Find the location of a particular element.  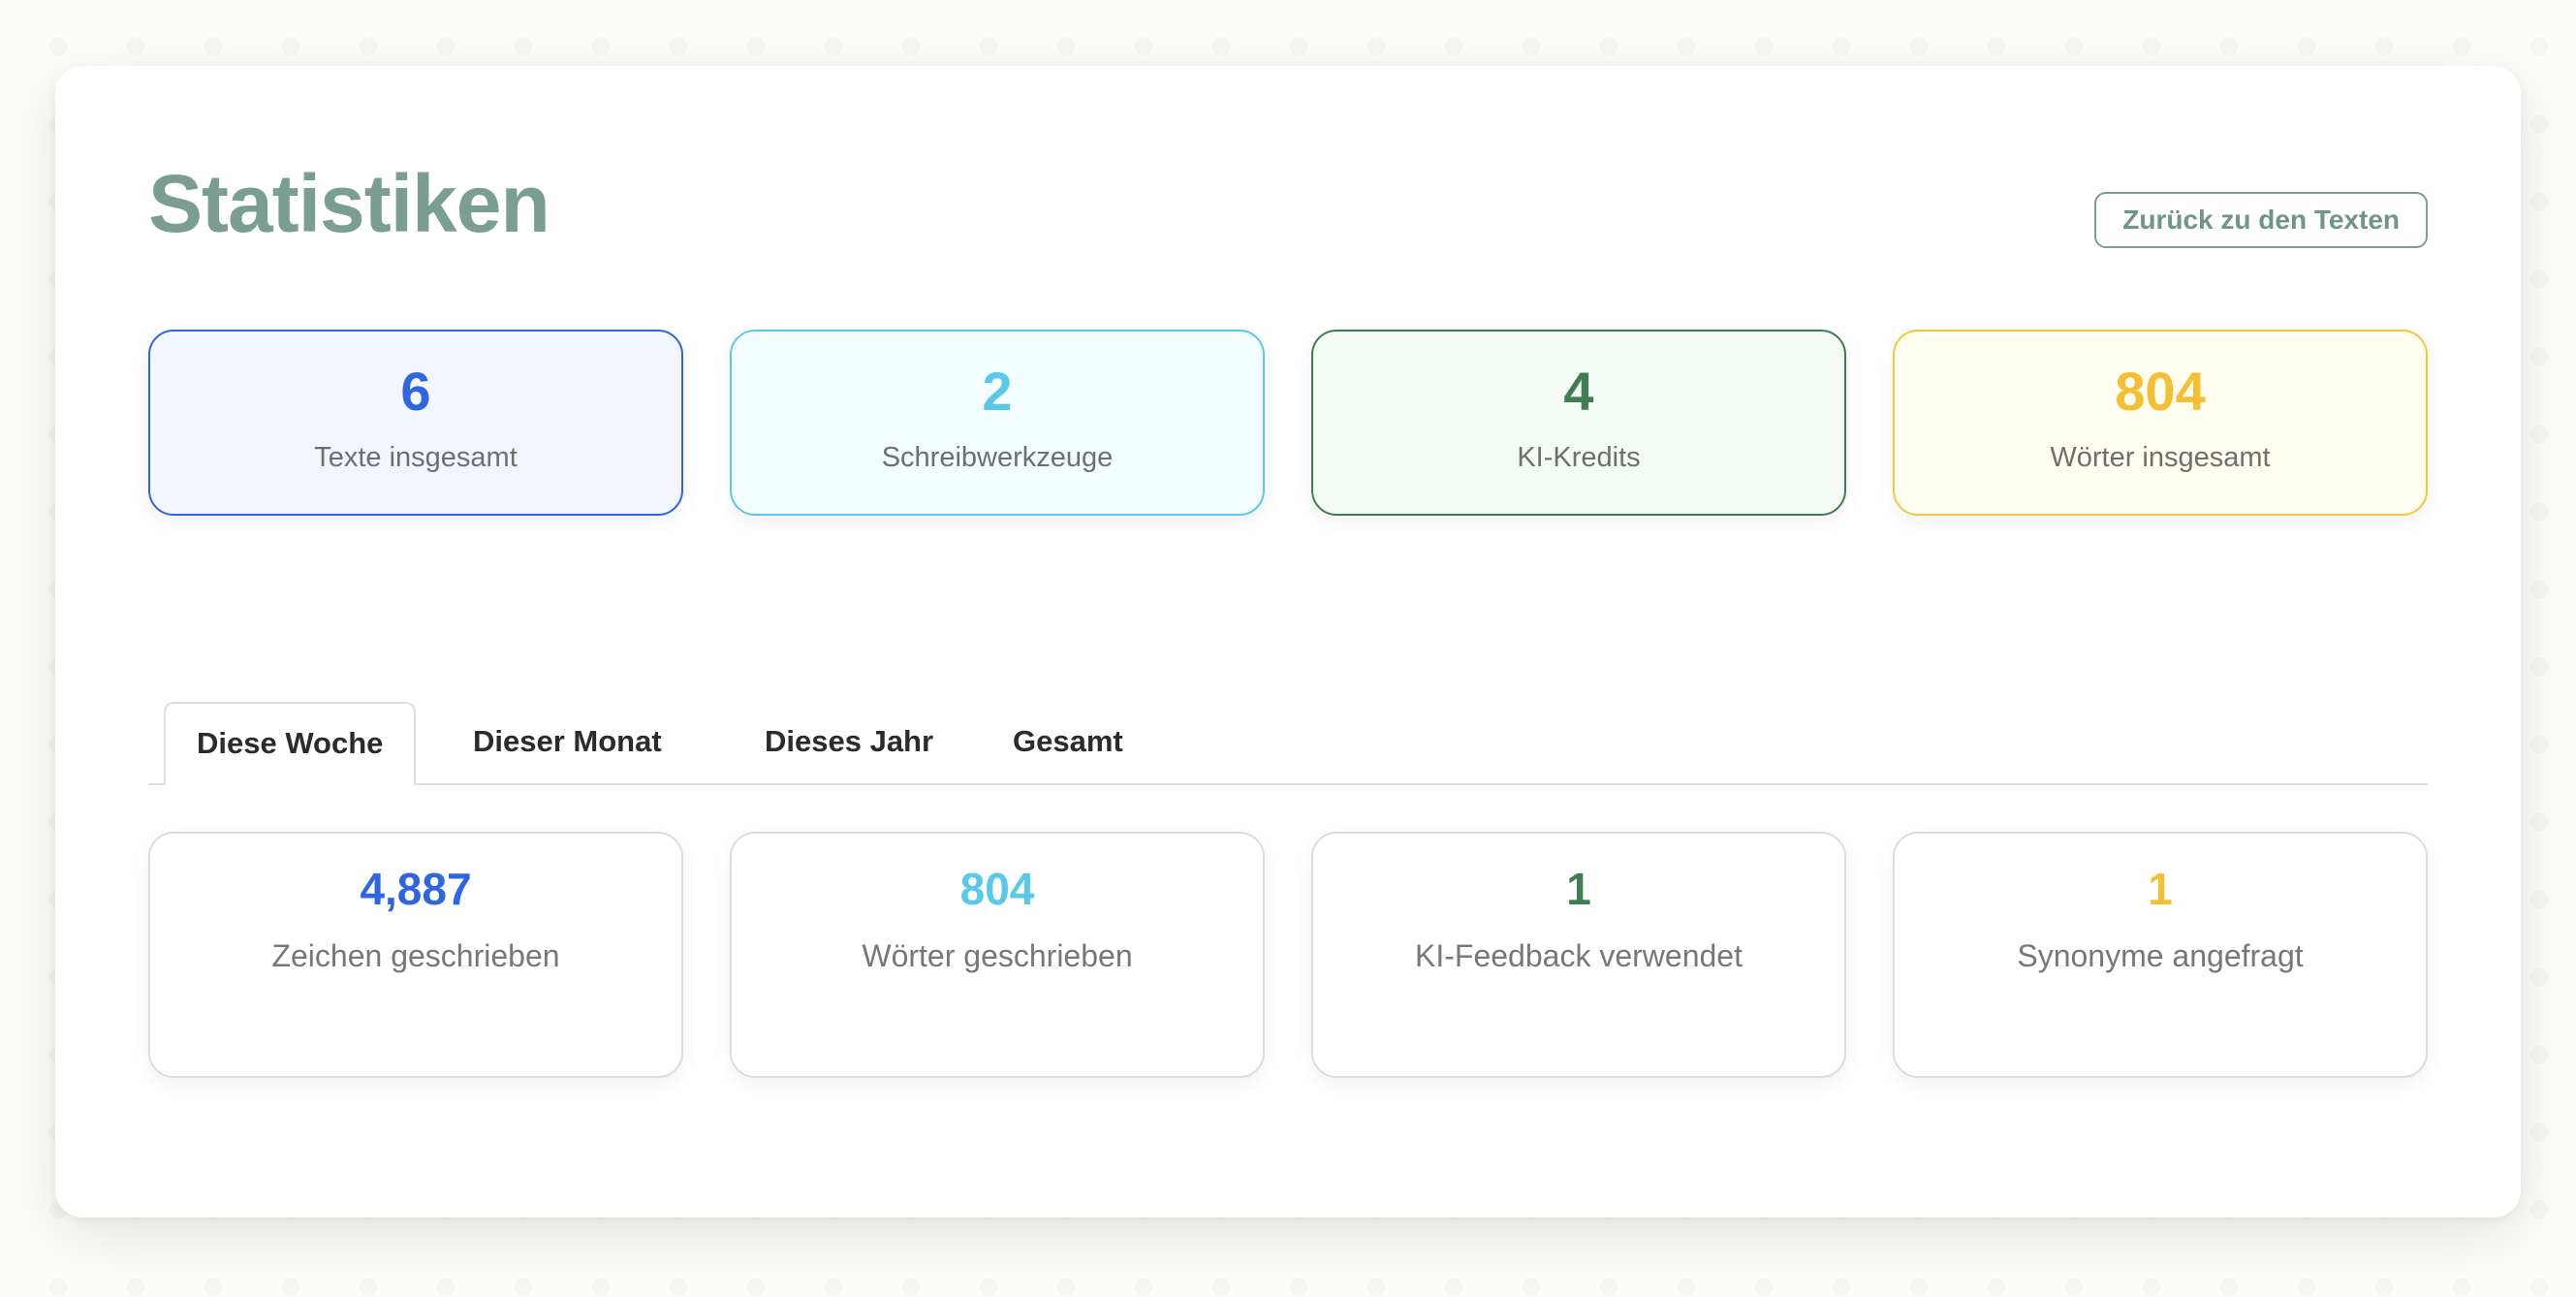

tab-this-year: Dieses Jahr is located at coordinates (849, 742).